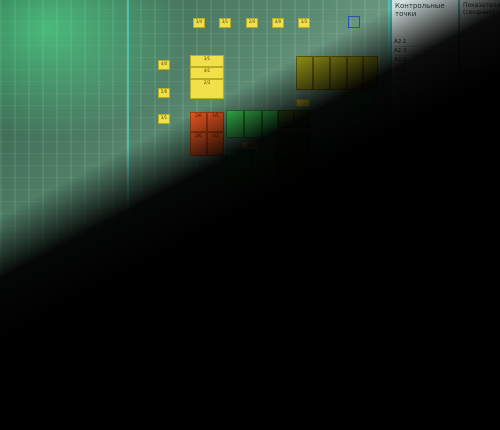 Image resolution: width=500 pixels, height=430 pixels. What do you see at coordinates (427, 125) in the screenshot?
I see `list-item: A3.3` at bounding box center [427, 125].